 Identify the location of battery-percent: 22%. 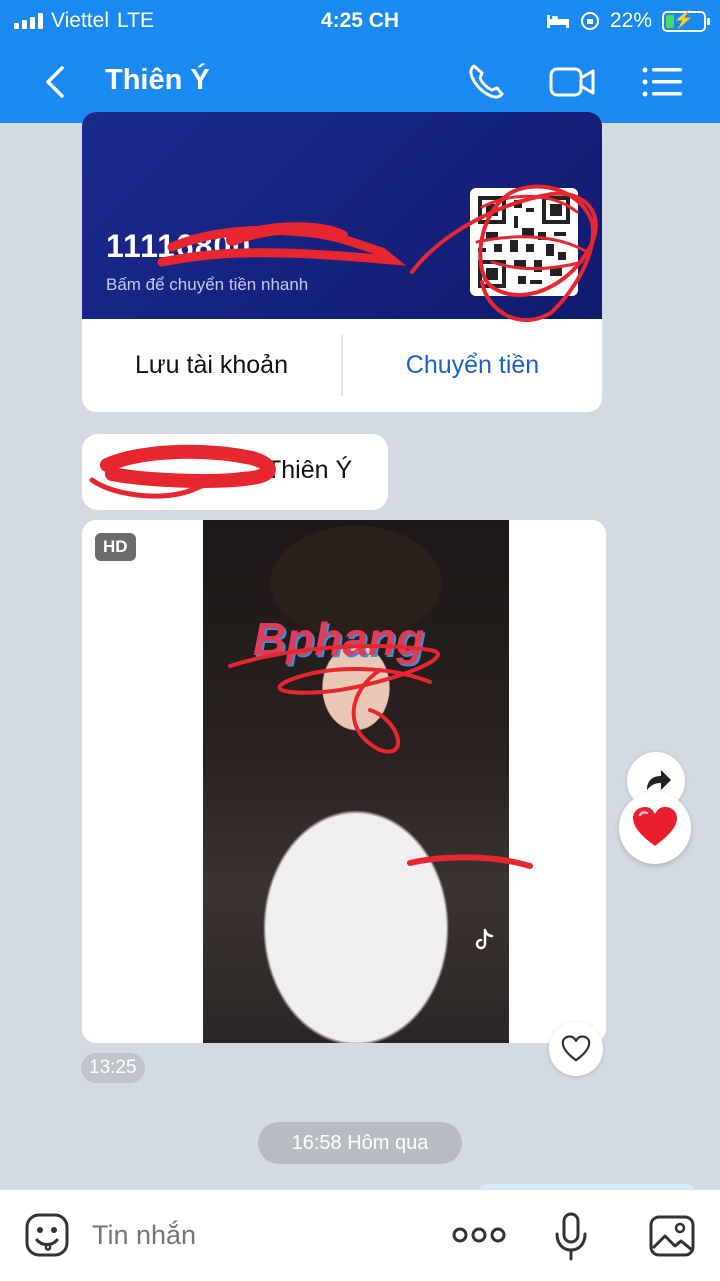
(630, 20).